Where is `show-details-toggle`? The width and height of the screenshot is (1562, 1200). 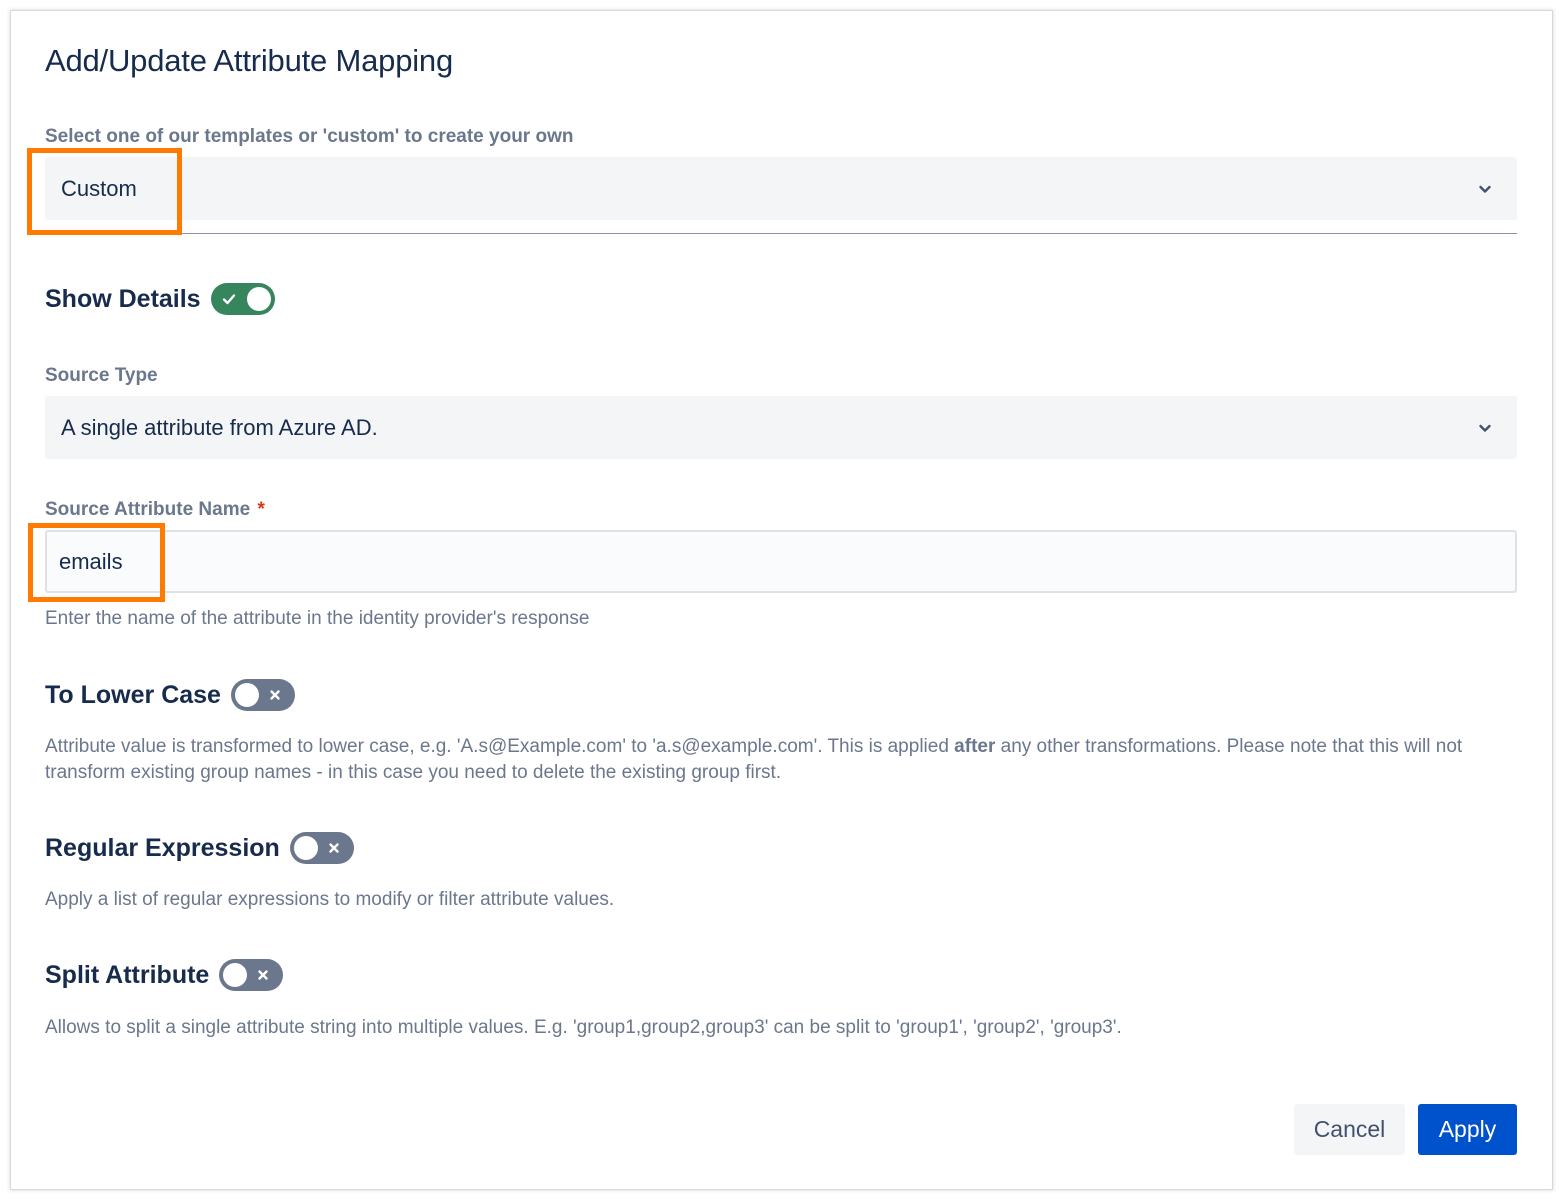 show-details-toggle is located at coordinates (242, 299).